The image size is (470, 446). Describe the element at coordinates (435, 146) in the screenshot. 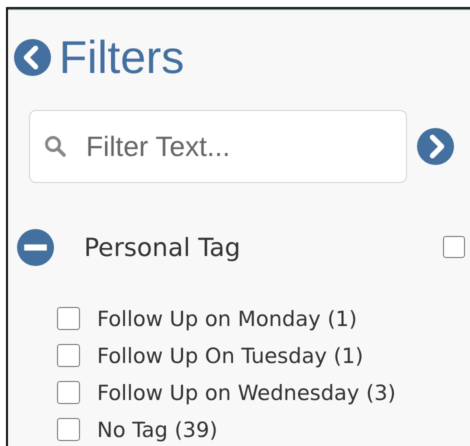

I see `next-icon` at that location.